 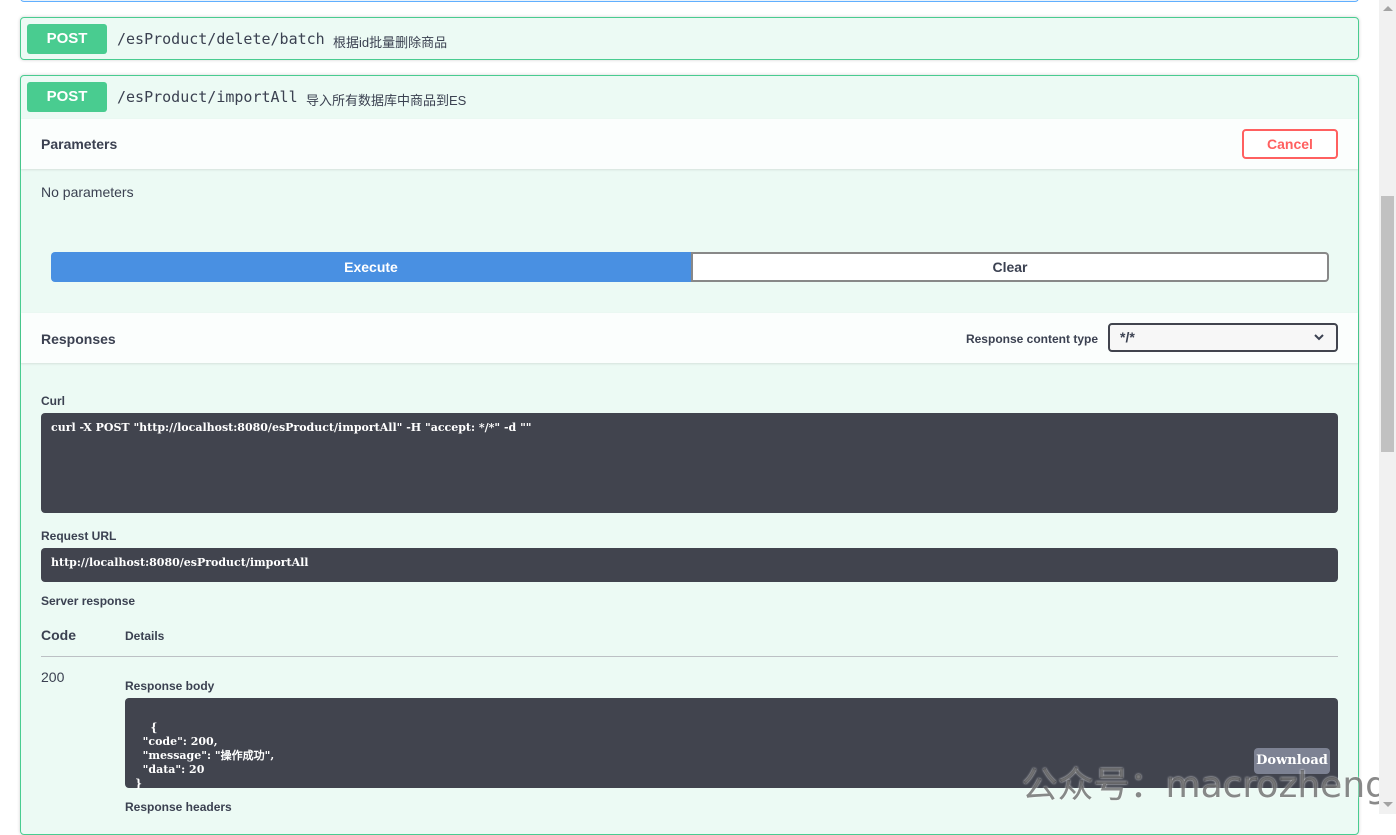 I want to click on opblock-delete-batch: POST /esProduct/delete/batch 根据id批量删除商品, so click(x=689, y=38).